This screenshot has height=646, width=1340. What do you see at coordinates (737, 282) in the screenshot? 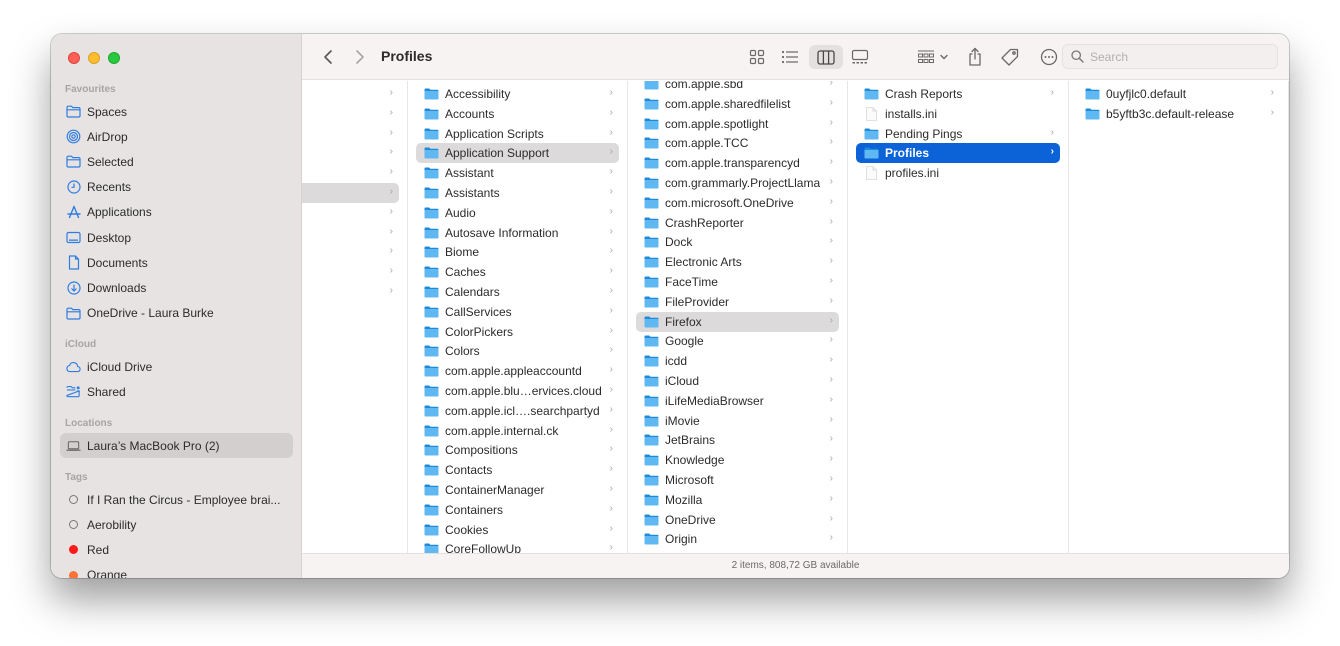
I see `folder-row: FaceTime ›` at bounding box center [737, 282].